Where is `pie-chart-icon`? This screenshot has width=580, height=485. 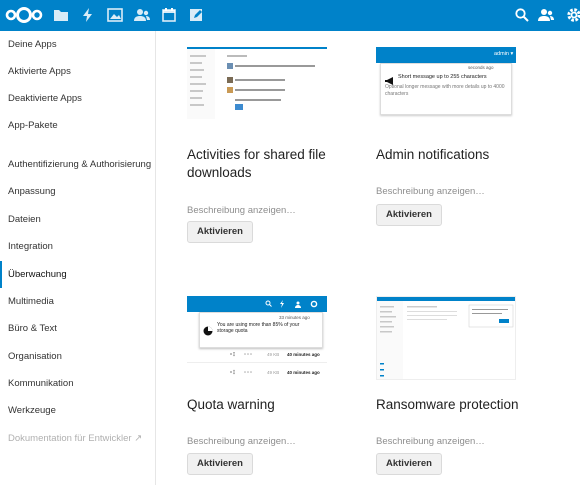 pie-chart-icon is located at coordinates (208, 329).